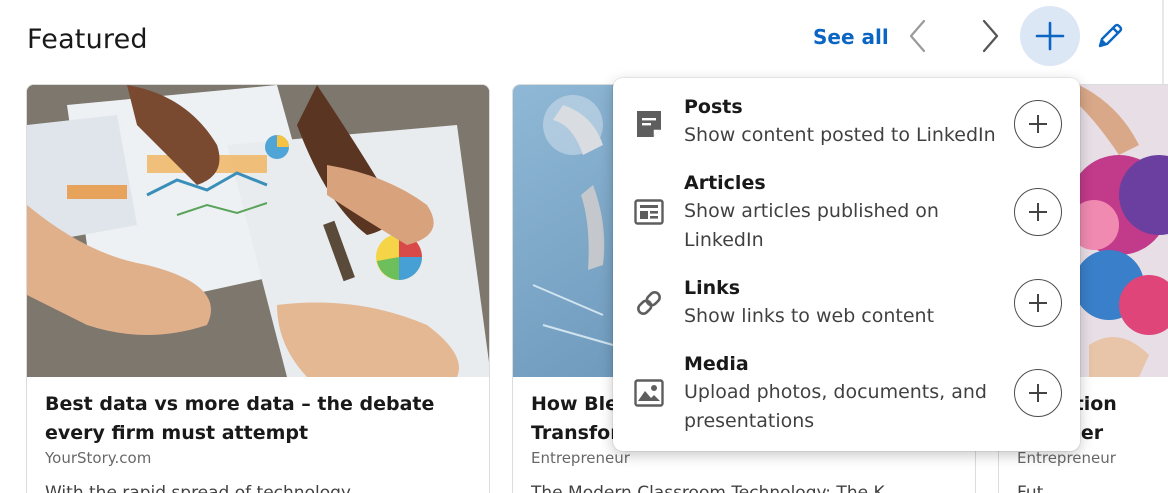 The height and width of the screenshot is (493, 1168). I want to click on card-snippet: Fut, so click(1030, 488).